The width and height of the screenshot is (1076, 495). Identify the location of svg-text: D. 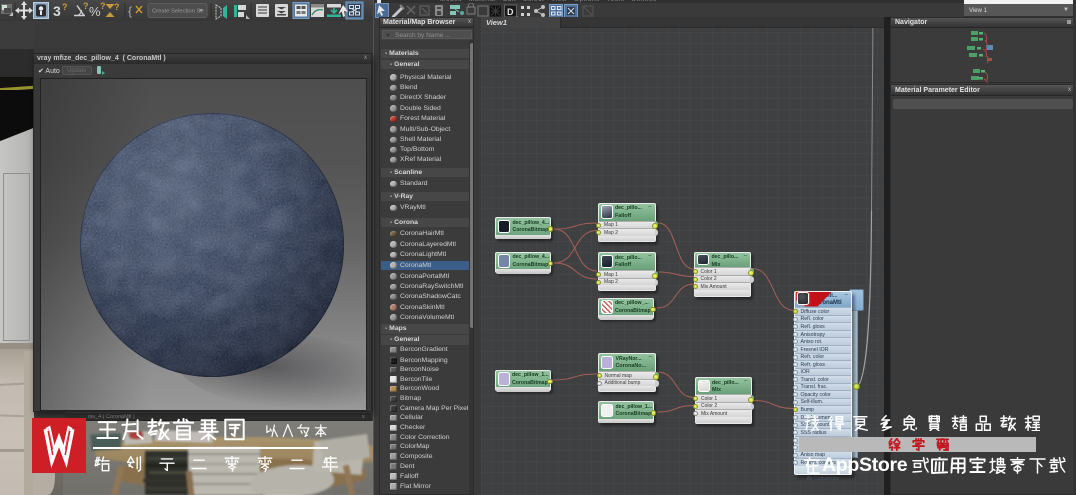
(510, 12).